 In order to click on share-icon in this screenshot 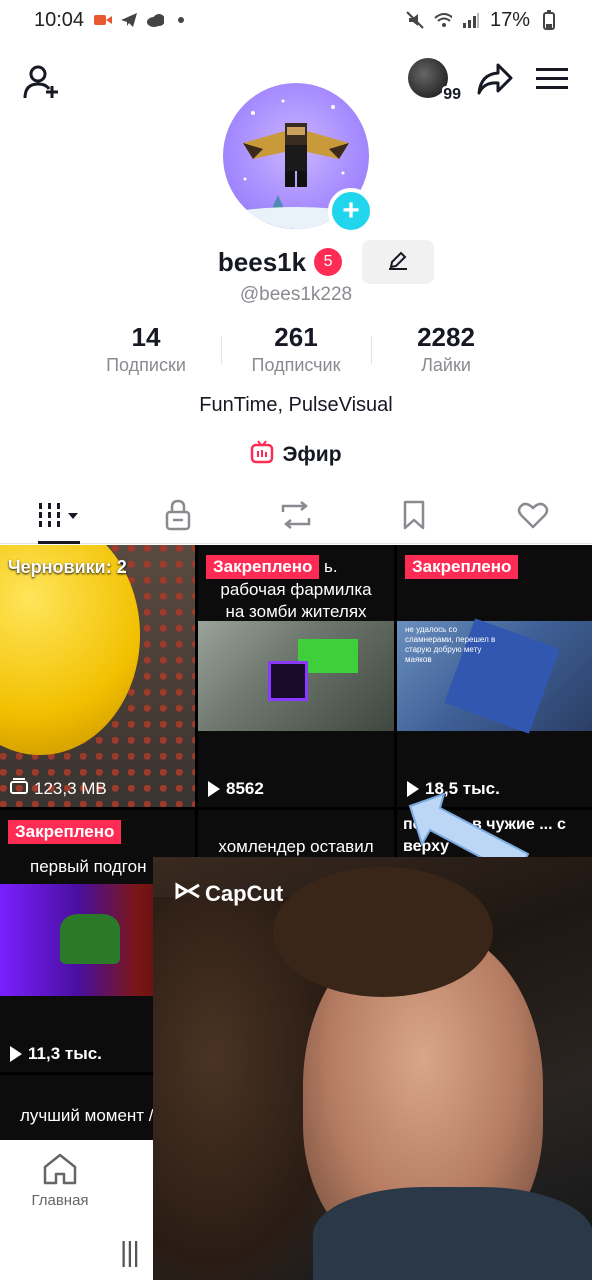, I will do `click(495, 81)`.